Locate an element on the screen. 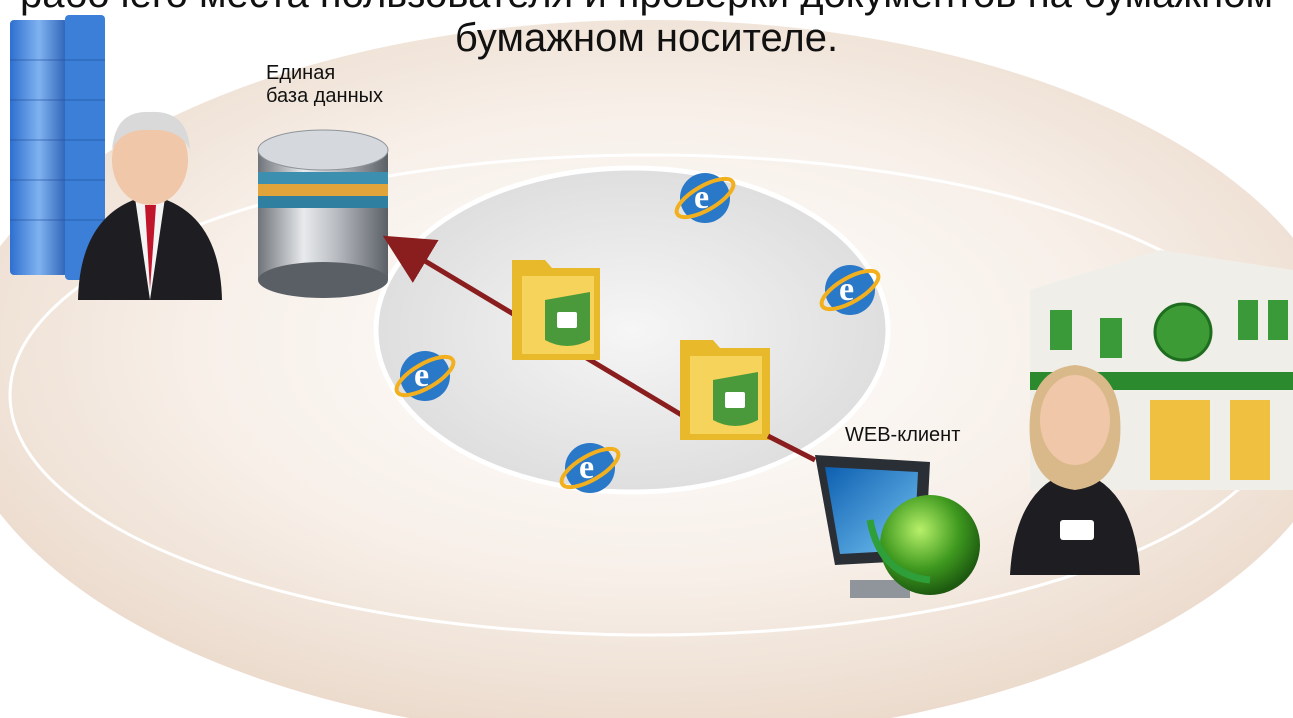 Image resolution: width=1293 pixels, height=718 pixels. database-icon is located at coordinates (323, 213).